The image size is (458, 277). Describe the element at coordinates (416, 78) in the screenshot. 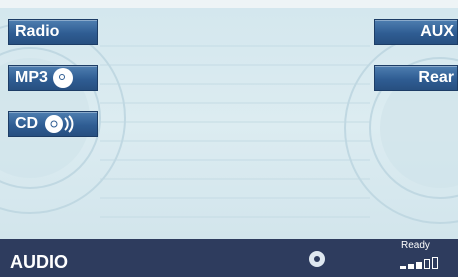

I see `rear-button: Rear` at that location.